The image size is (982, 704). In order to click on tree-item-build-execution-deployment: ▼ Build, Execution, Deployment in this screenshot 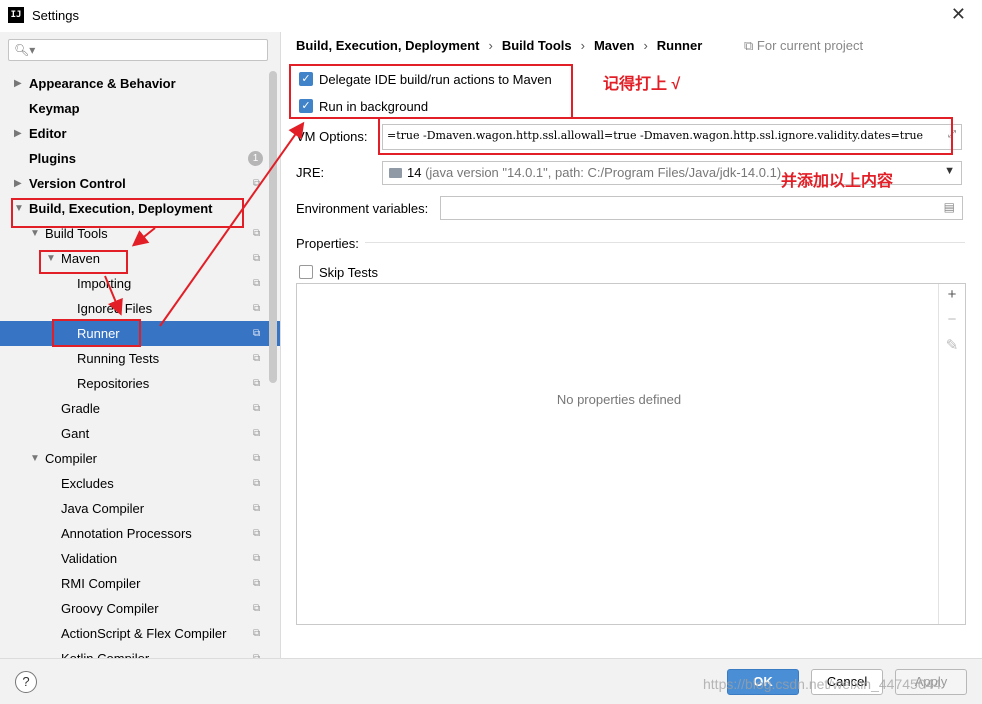, I will do `click(140, 208)`.